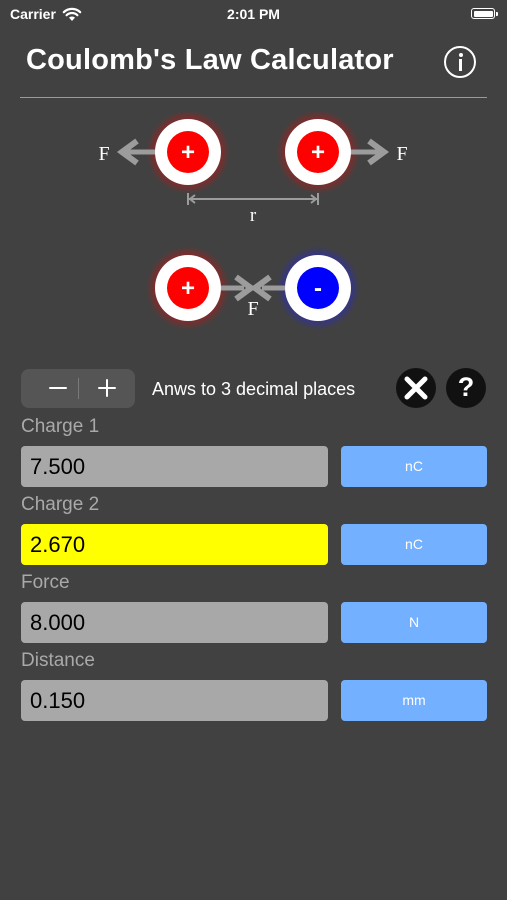 The width and height of the screenshot is (507, 900). I want to click on force-label: Force, so click(45, 582).